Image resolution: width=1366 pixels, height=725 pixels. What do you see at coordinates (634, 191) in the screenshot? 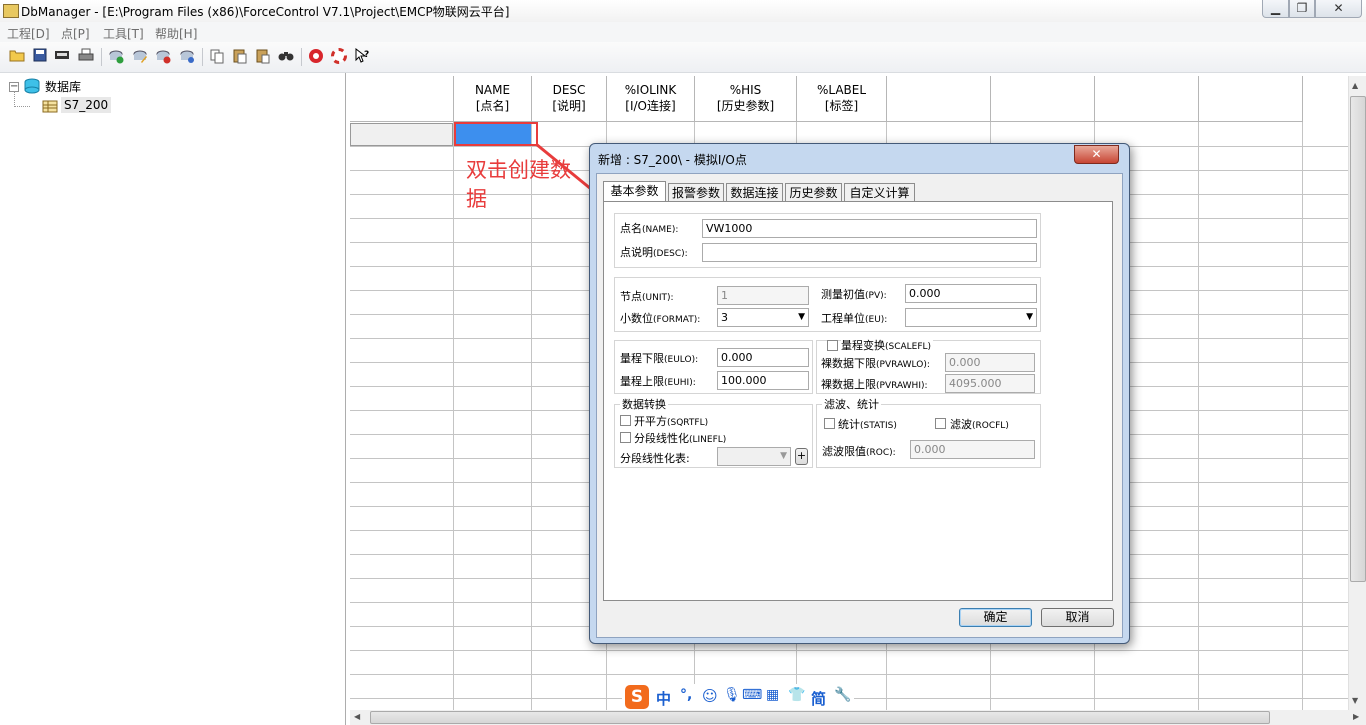
I see `tab-basic-params: 基本参数` at bounding box center [634, 191].